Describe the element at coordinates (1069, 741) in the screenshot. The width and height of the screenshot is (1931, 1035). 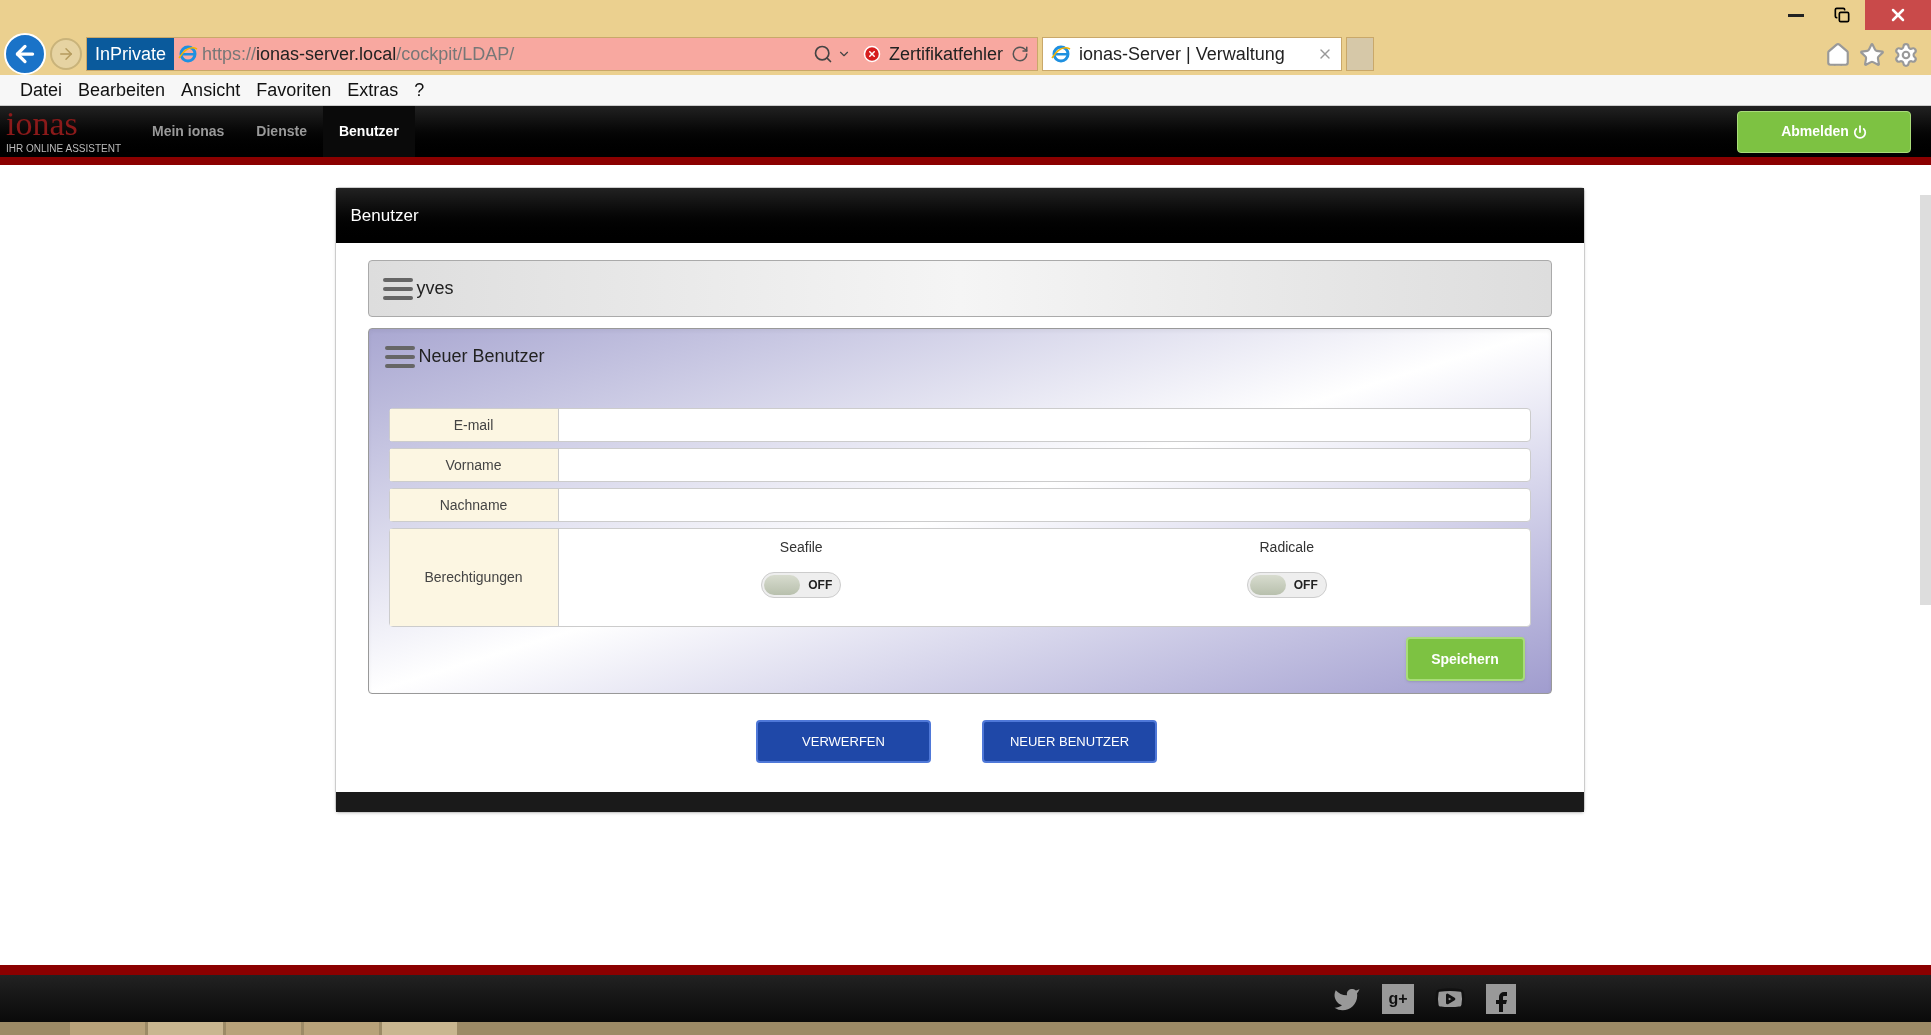
I see `action-button: NEUER BENUTZER` at that location.